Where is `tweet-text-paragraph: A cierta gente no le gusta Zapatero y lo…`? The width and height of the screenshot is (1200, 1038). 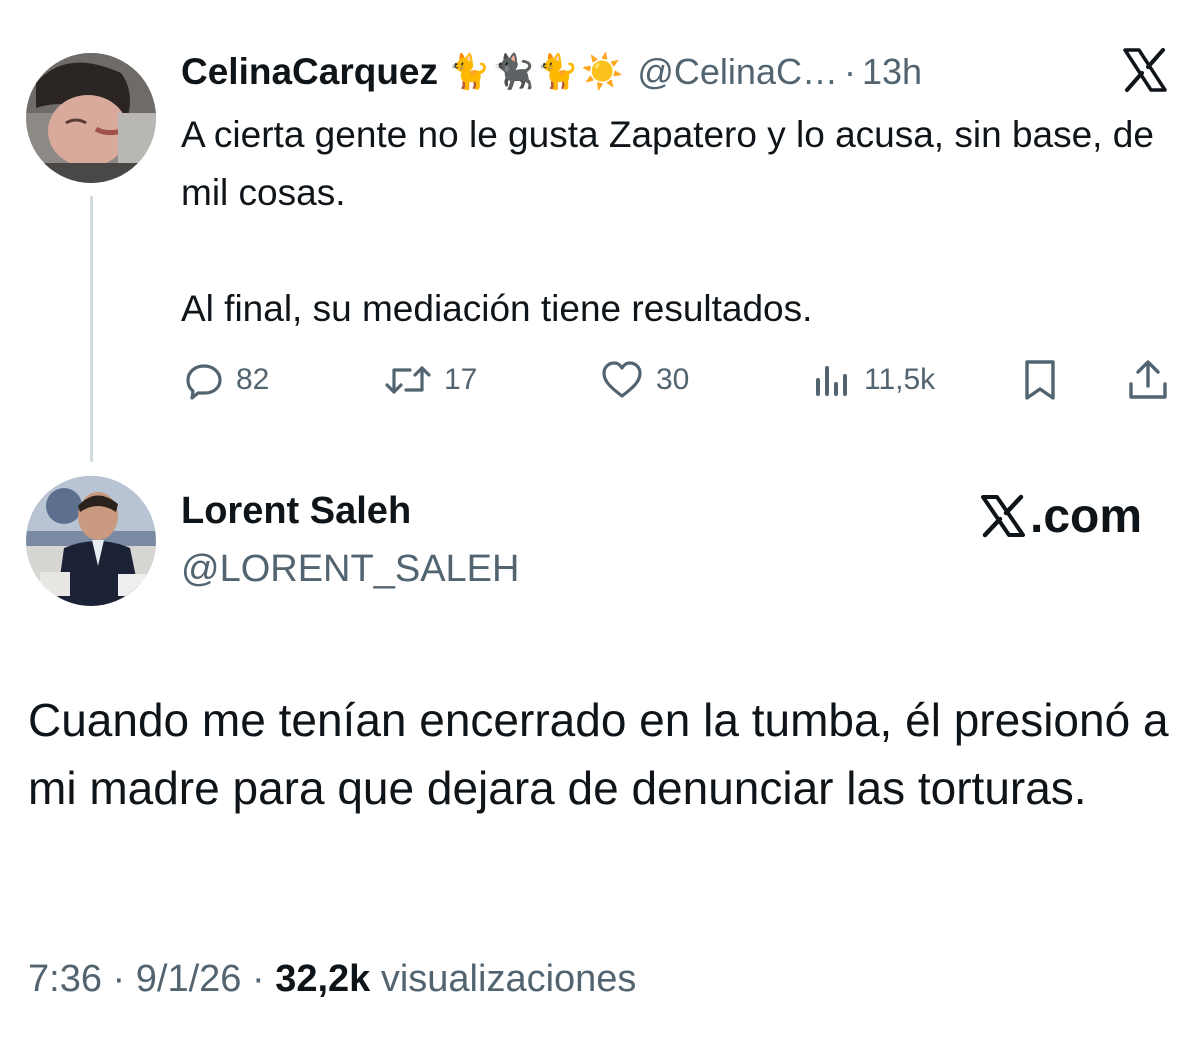
tweet-text-paragraph: A cierta gente no le gusta Zapatero y lo… is located at coordinates (667, 163).